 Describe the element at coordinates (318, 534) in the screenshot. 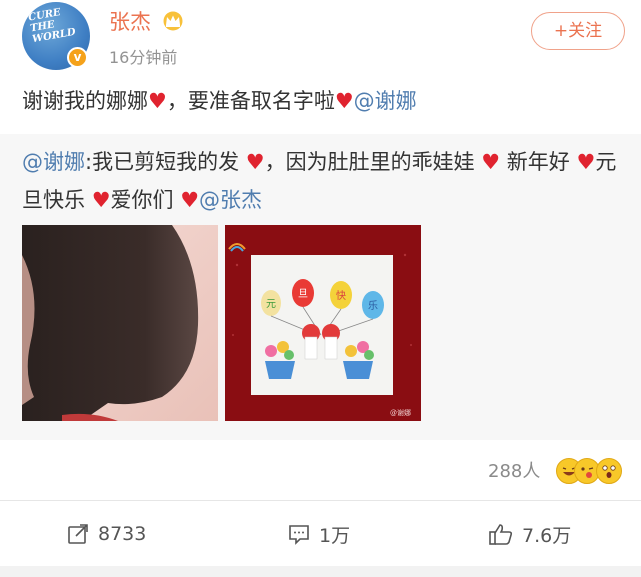

I see `comment-button: 1万` at that location.